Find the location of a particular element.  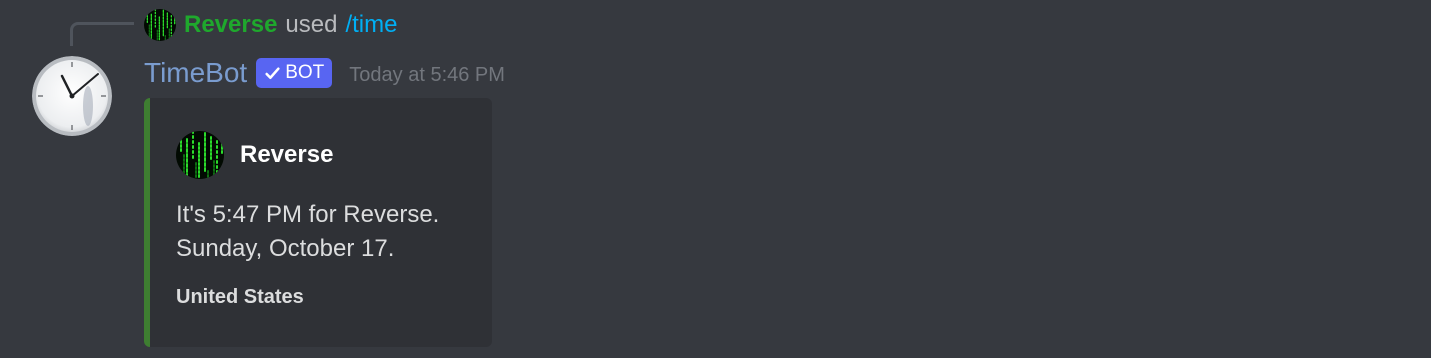

embed-description-line: It's 5:47 PM for Reverse. is located at coordinates (308, 214).